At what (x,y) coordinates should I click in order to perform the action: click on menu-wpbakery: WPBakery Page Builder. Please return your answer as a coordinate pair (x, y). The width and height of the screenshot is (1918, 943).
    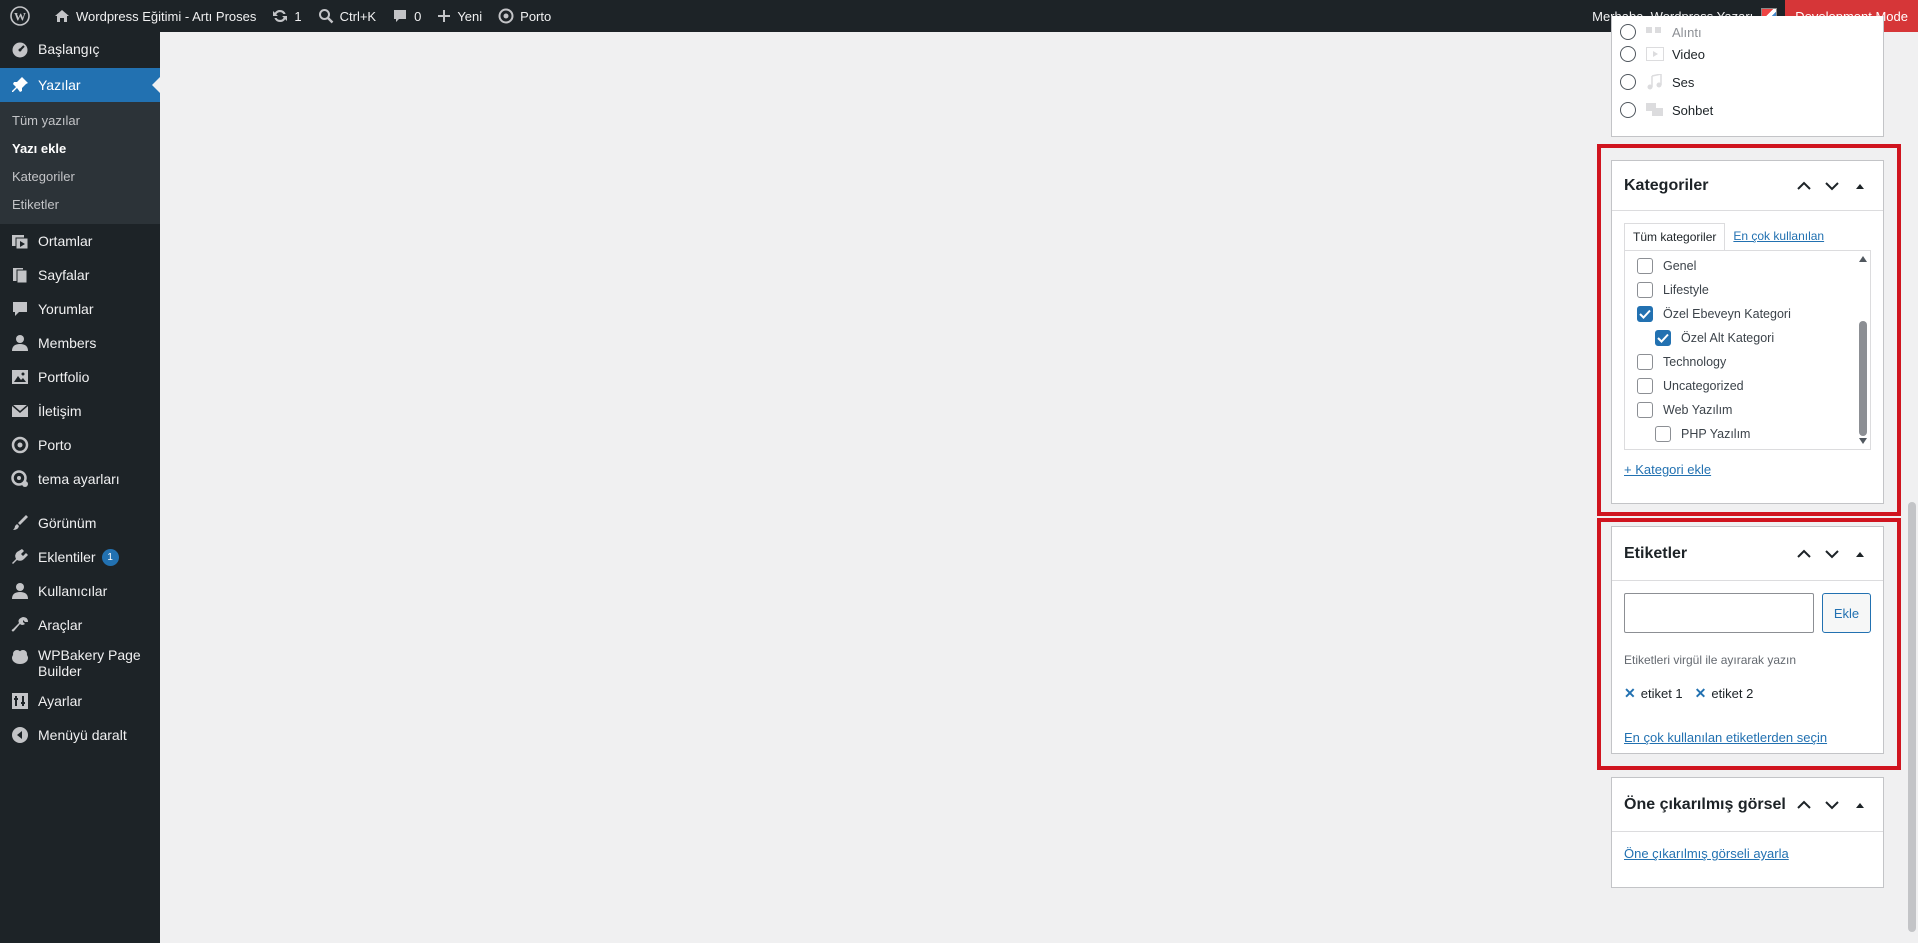
    Looking at the image, I should click on (80, 663).